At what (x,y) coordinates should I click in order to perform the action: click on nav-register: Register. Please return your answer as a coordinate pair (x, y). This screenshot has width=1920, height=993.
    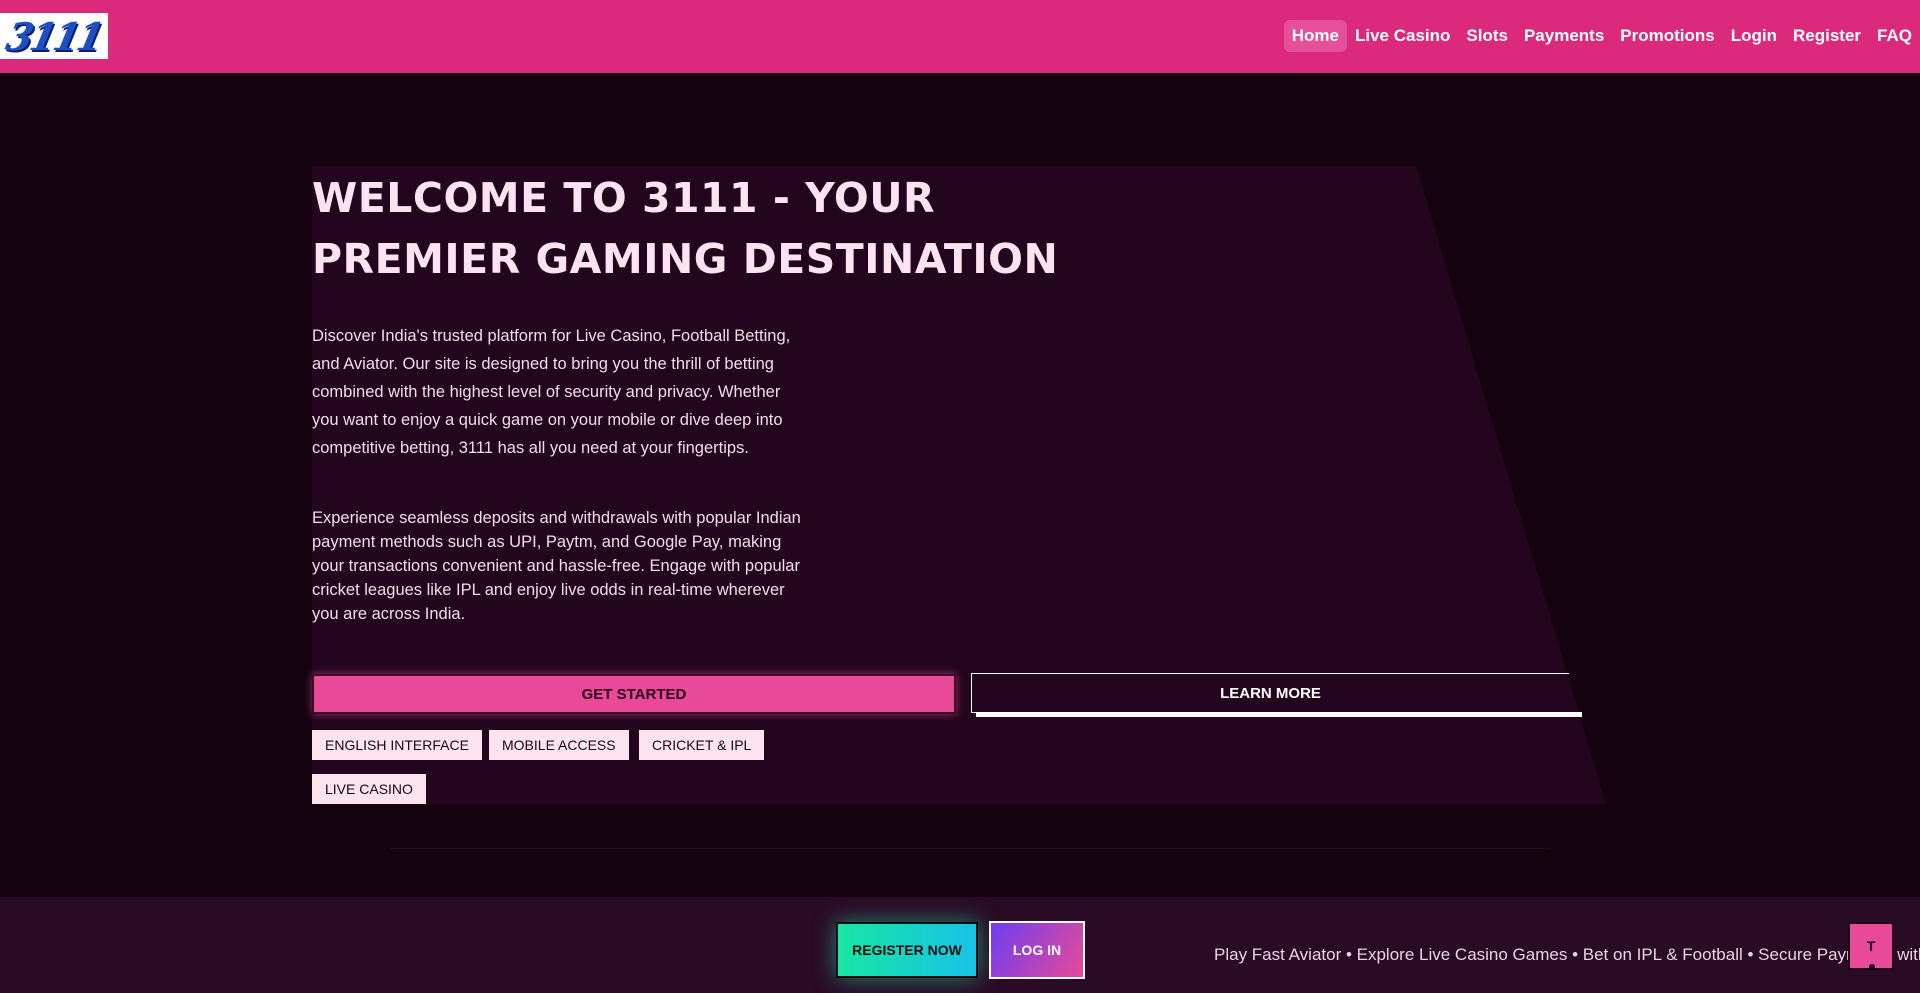
    Looking at the image, I should click on (1827, 36).